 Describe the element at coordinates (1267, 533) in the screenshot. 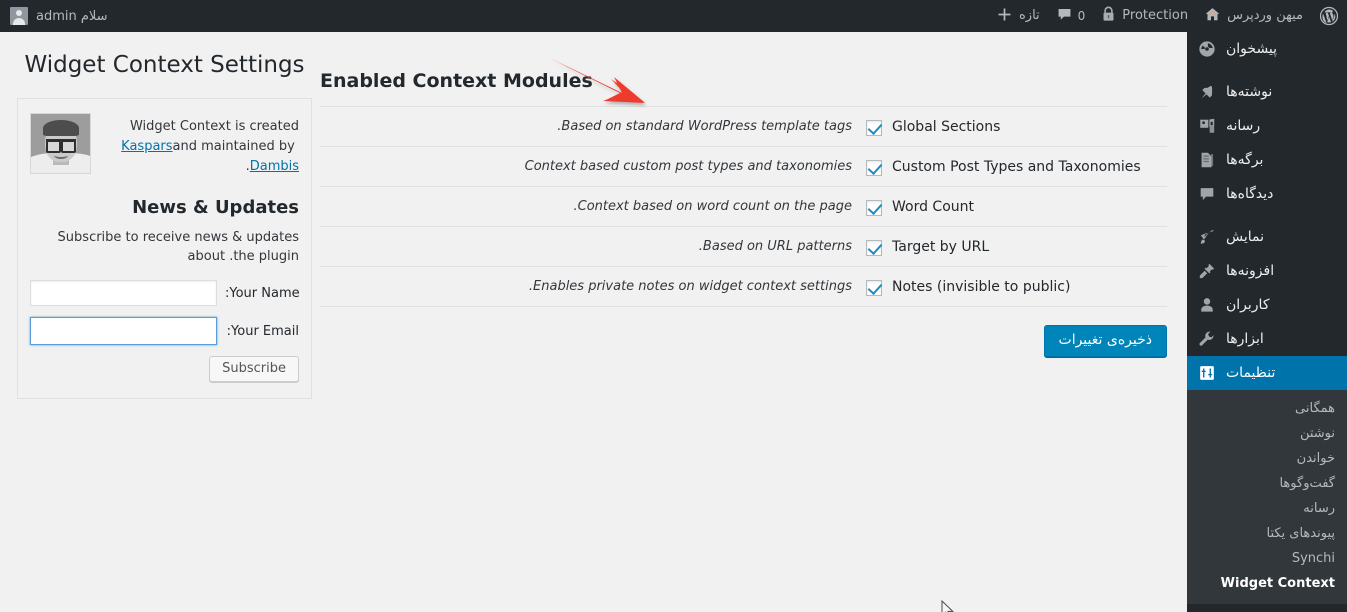

I see `submenu-item-6: پیوندهای یکتا` at that location.